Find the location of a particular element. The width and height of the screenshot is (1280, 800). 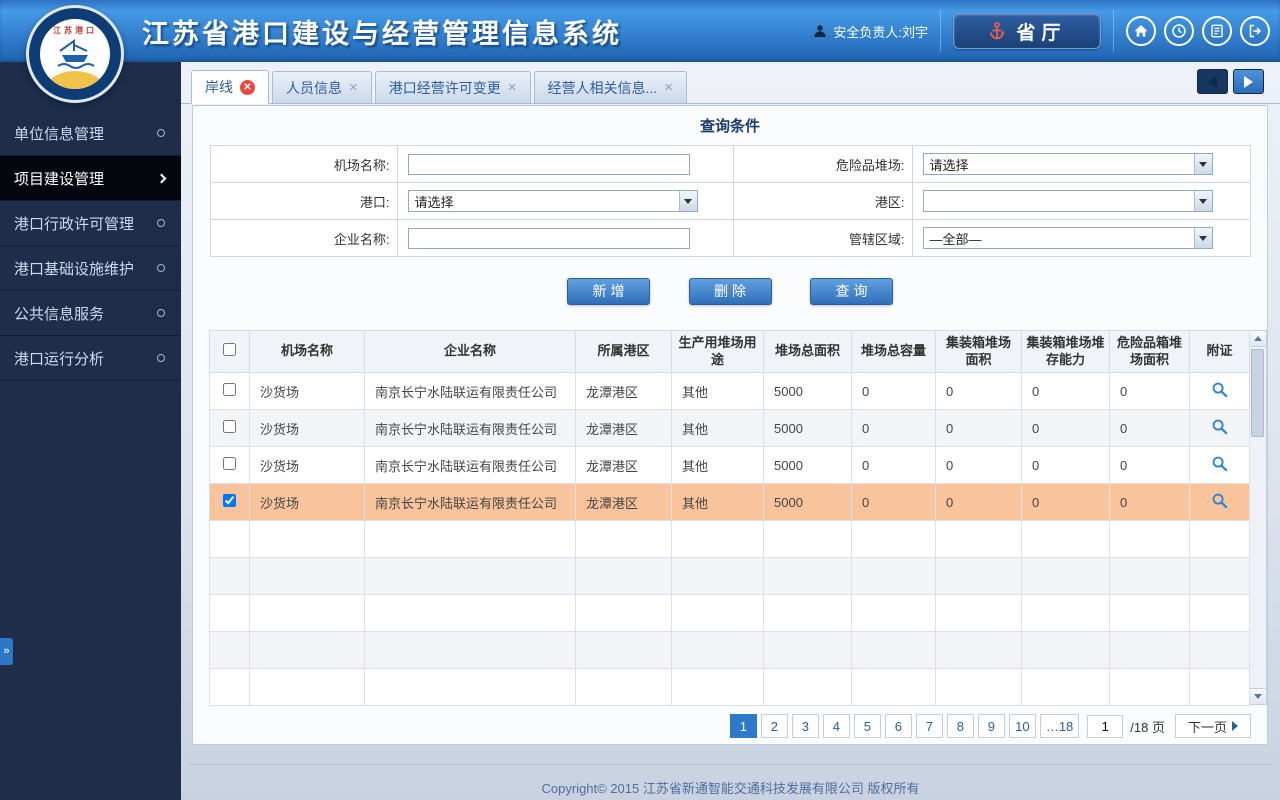

table-scrollbar is located at coordinates (1258, 517).